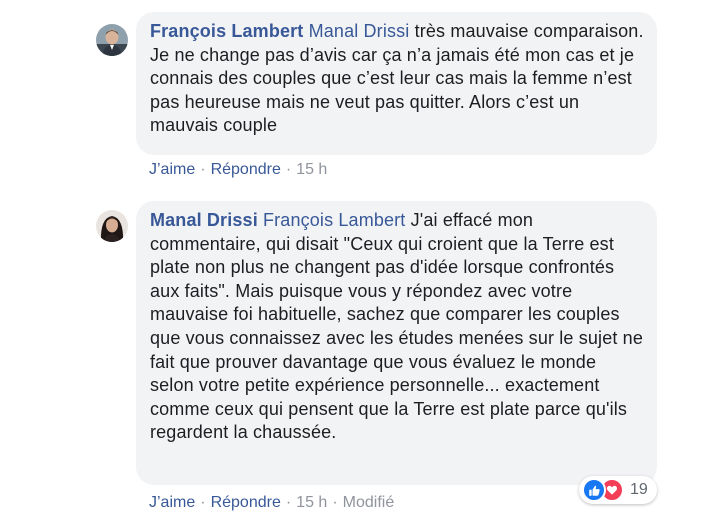 This screenshot has width=716, height=528. I want to click on avatar-manal-drissi, so click(112, 226).